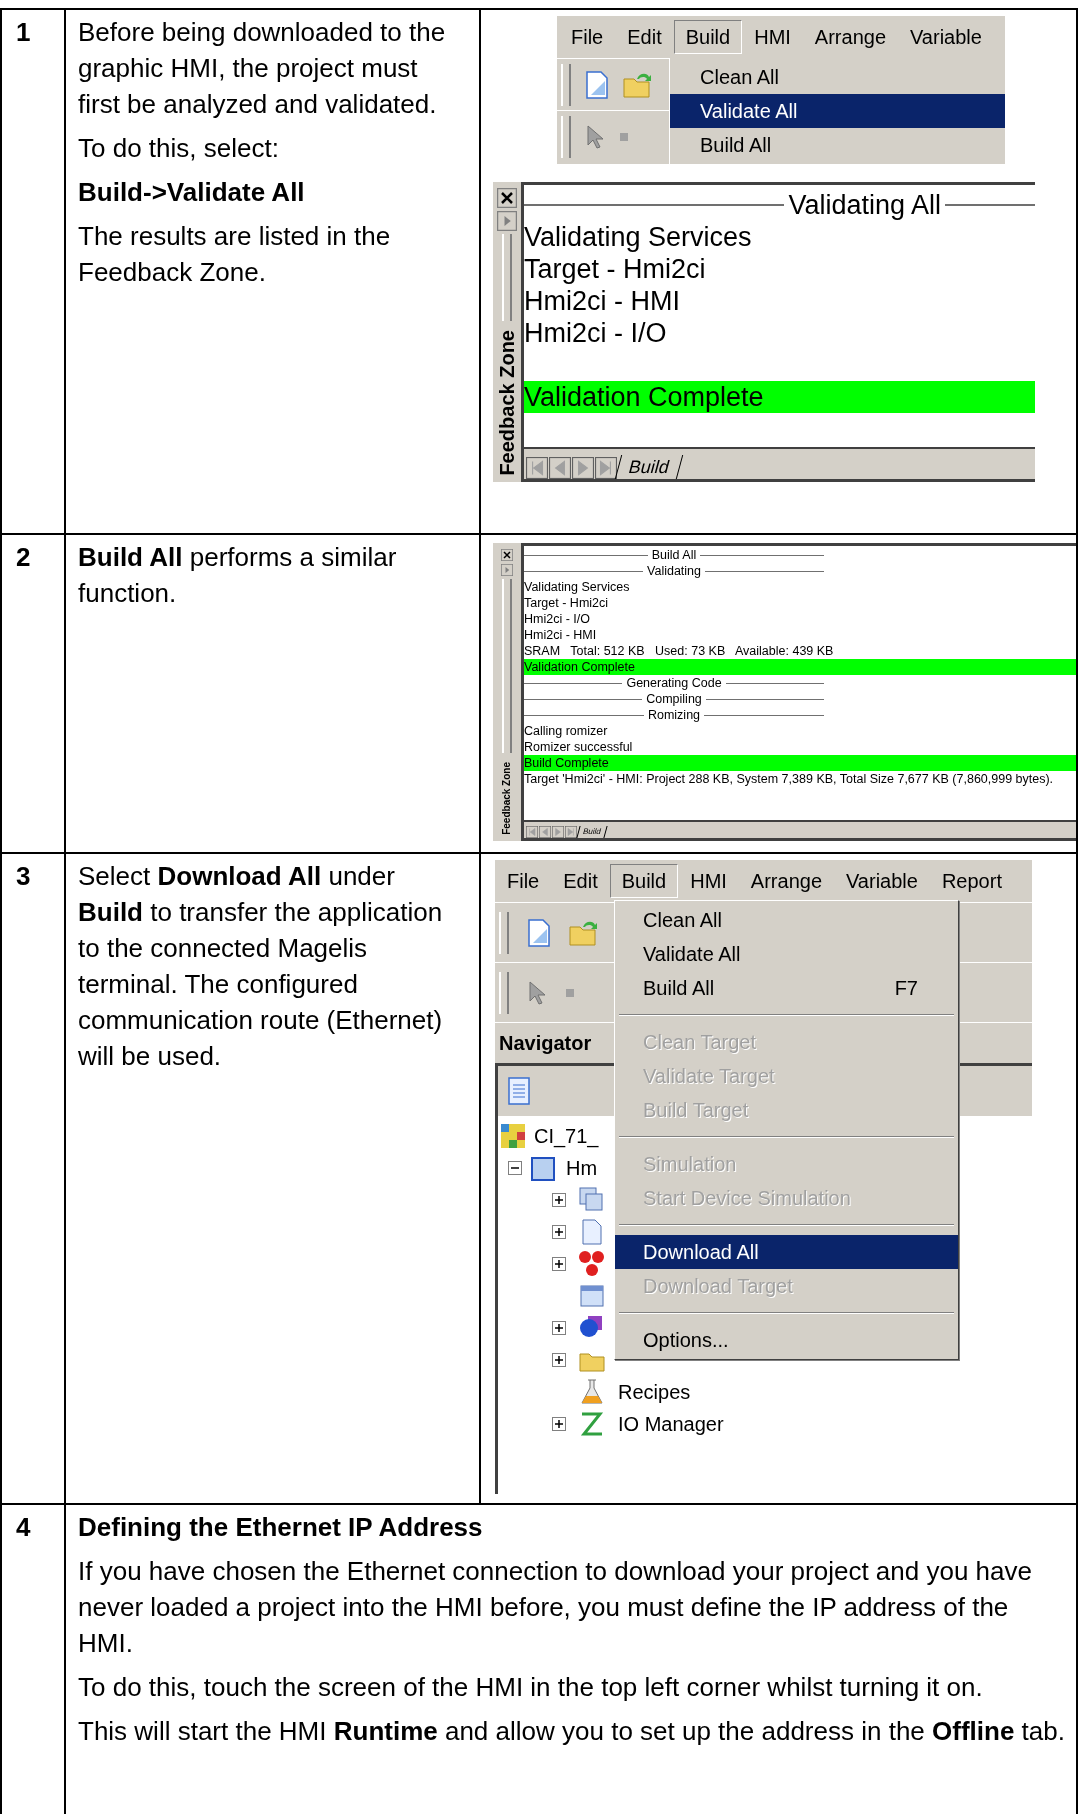 This screenshot has height=1814, width=1078. What do you see at coordinates (786, 1252) in the screenshot?
I see `menu-item: Download All` at bounding box center [786, 1252].